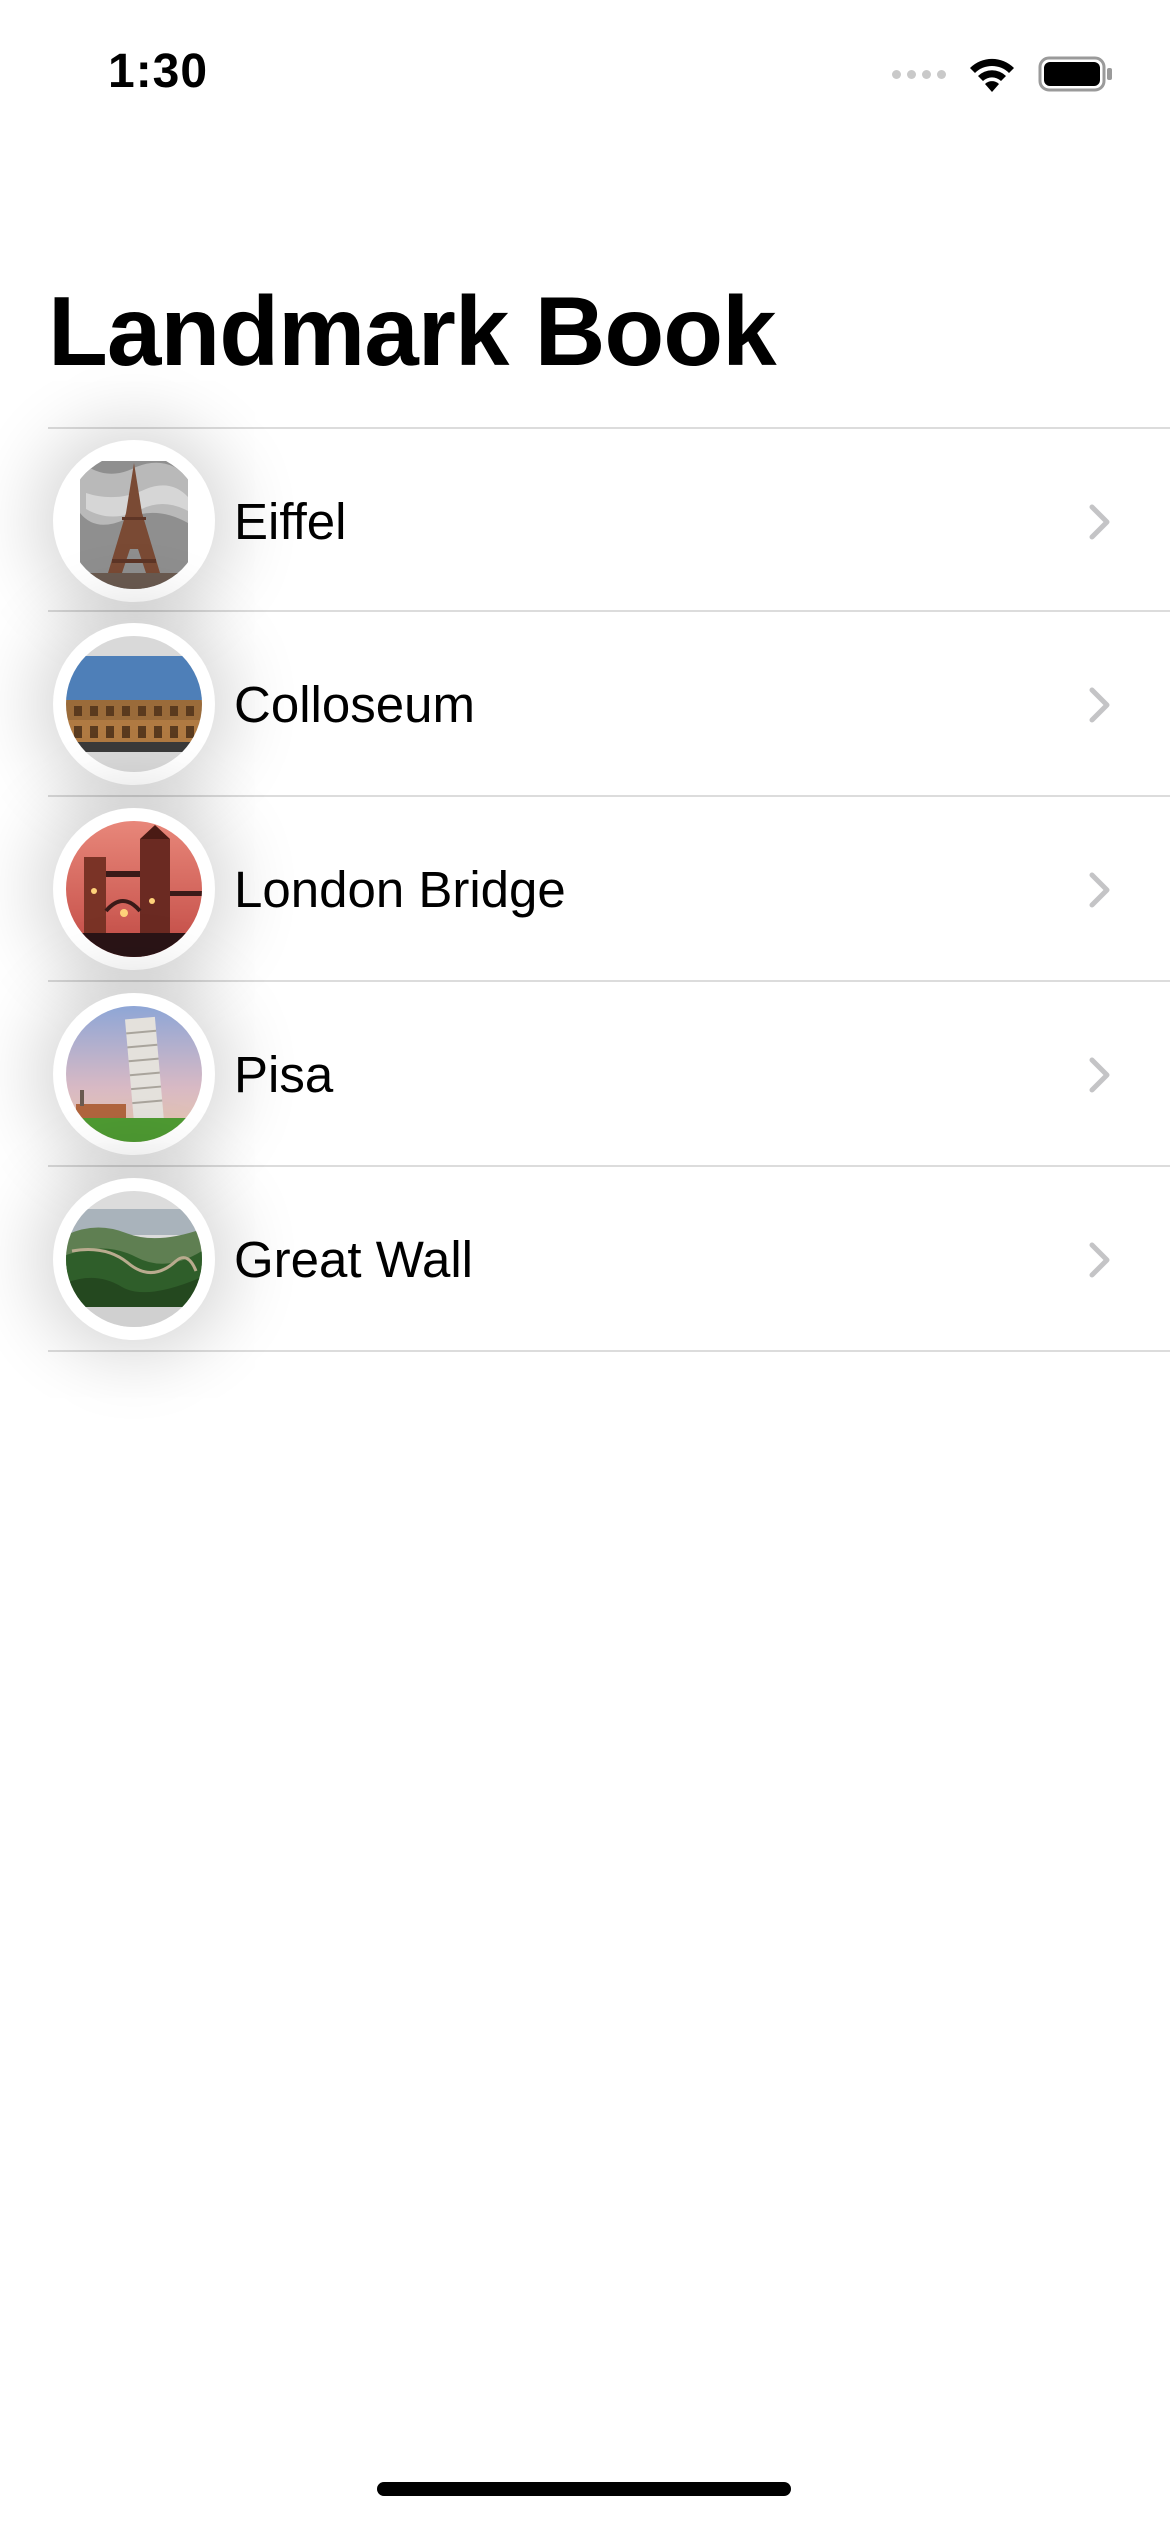 The width and height of the screenshot is (1170, 2532). What do you see at coordinates (412, 331) in the screenshot?
I see `page-title: Landmark Book` at bounding box center [412, 331].